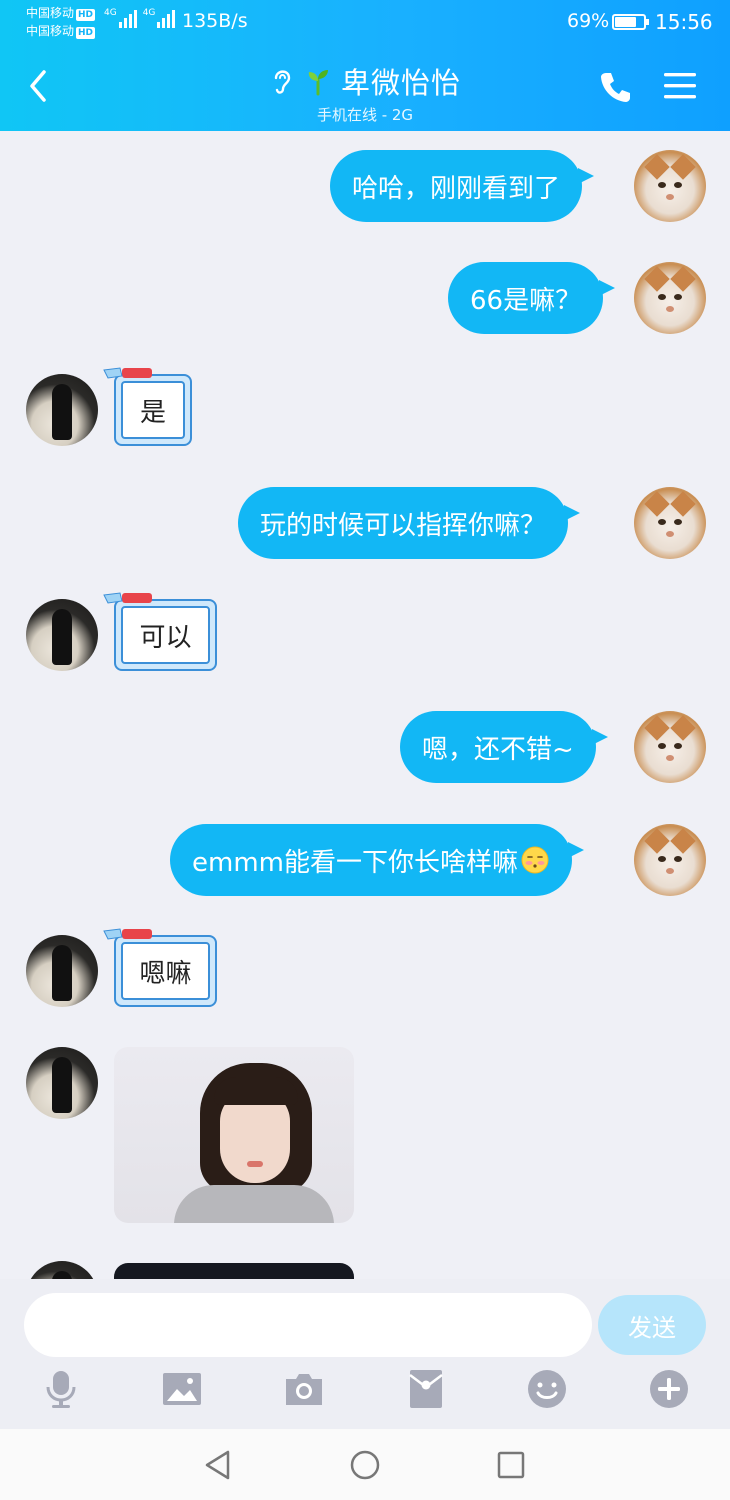 The width and height of the screenshot is (730, 1500). I want to click on emoji-button, so click(547, 1389).